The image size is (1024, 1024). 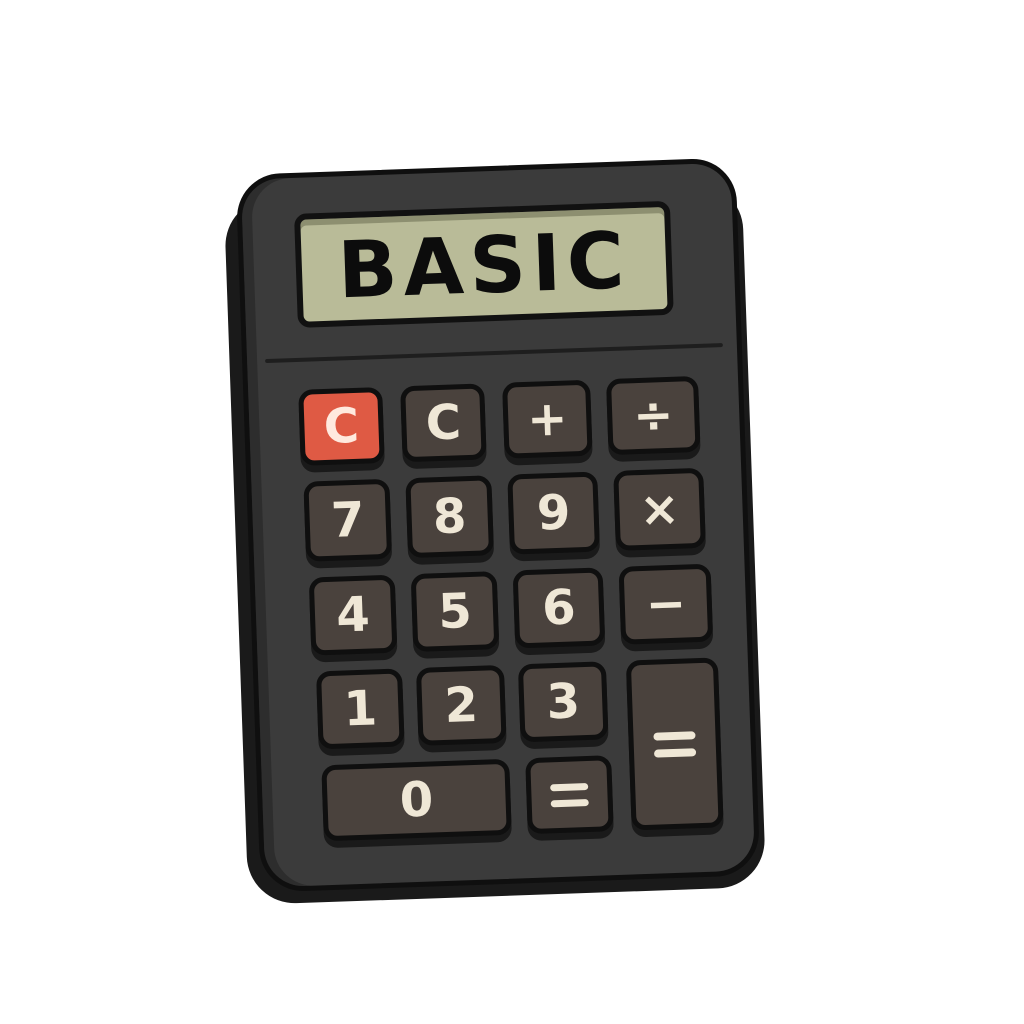 I want to click on nine-button: 9, so click(x=553, y=513).